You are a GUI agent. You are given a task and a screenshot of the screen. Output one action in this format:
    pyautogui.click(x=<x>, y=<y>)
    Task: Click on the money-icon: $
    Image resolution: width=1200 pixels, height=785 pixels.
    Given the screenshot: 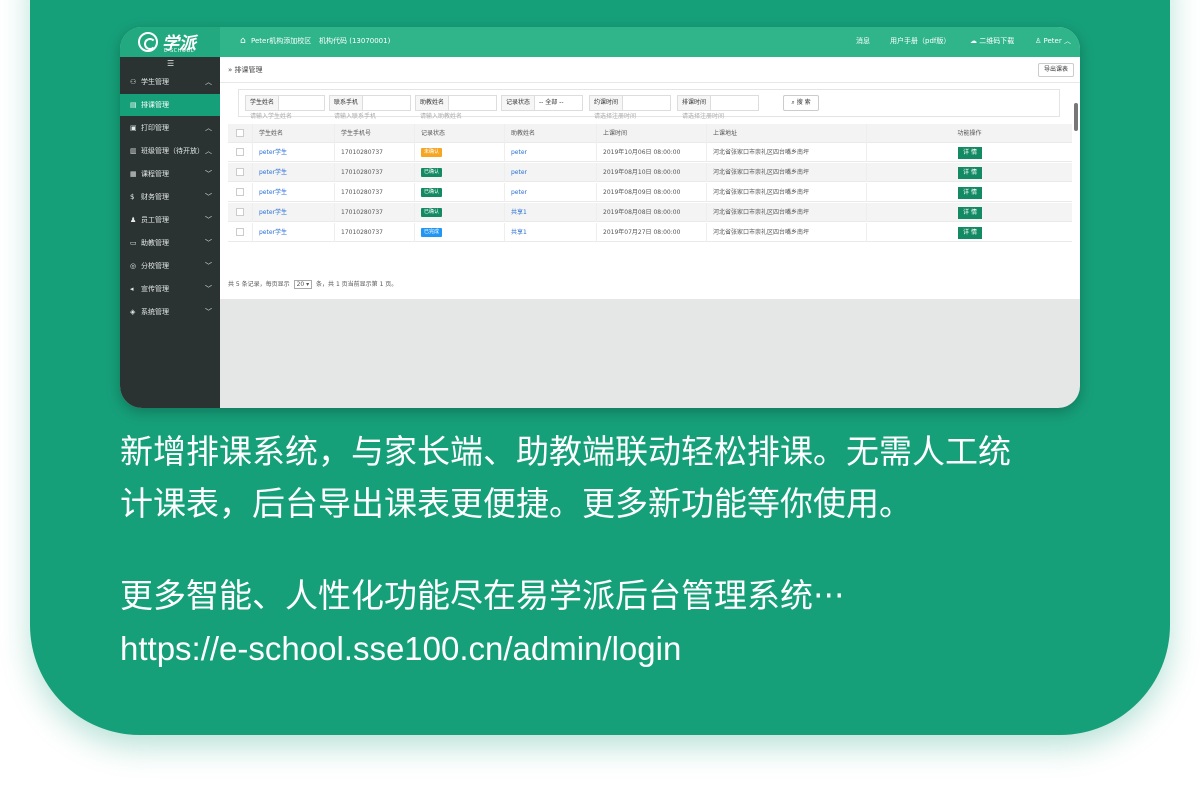 What is the action you would take?
    pyautogui.click(x=132, y=197)
    